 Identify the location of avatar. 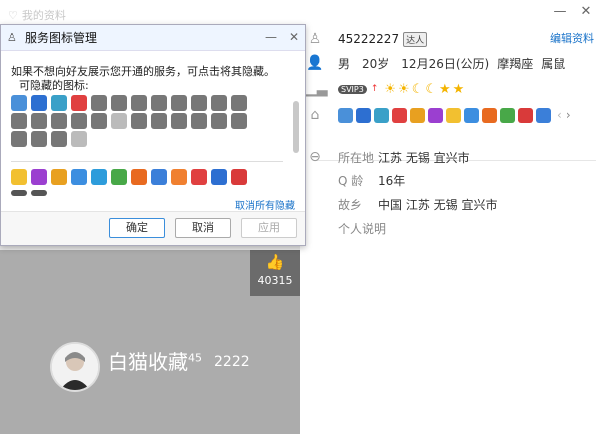
(75, 367).